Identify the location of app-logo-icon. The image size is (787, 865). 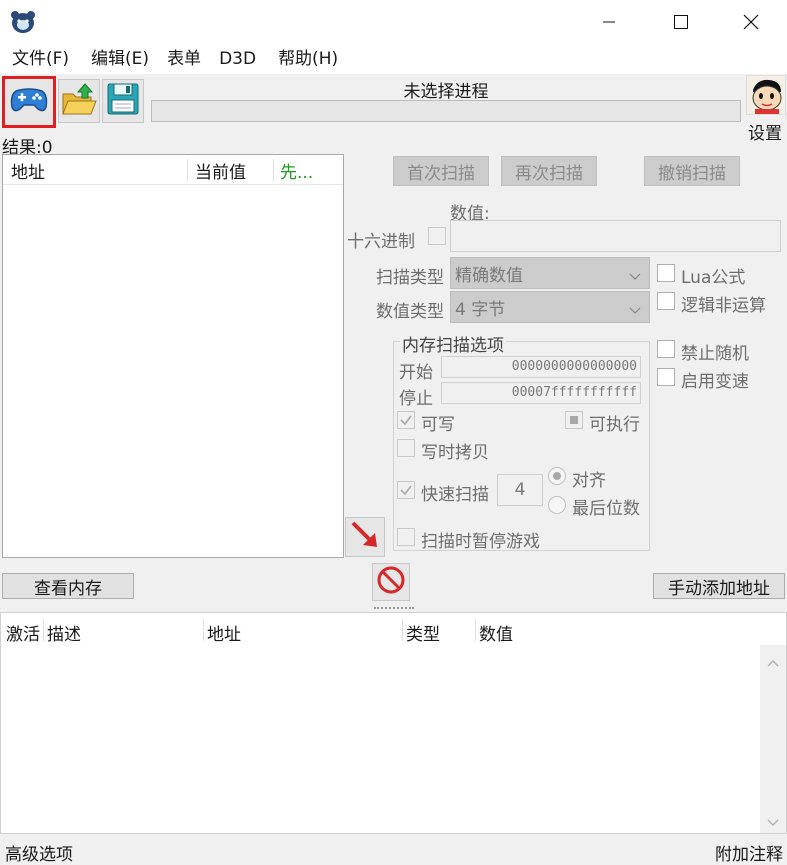
(23, 22).